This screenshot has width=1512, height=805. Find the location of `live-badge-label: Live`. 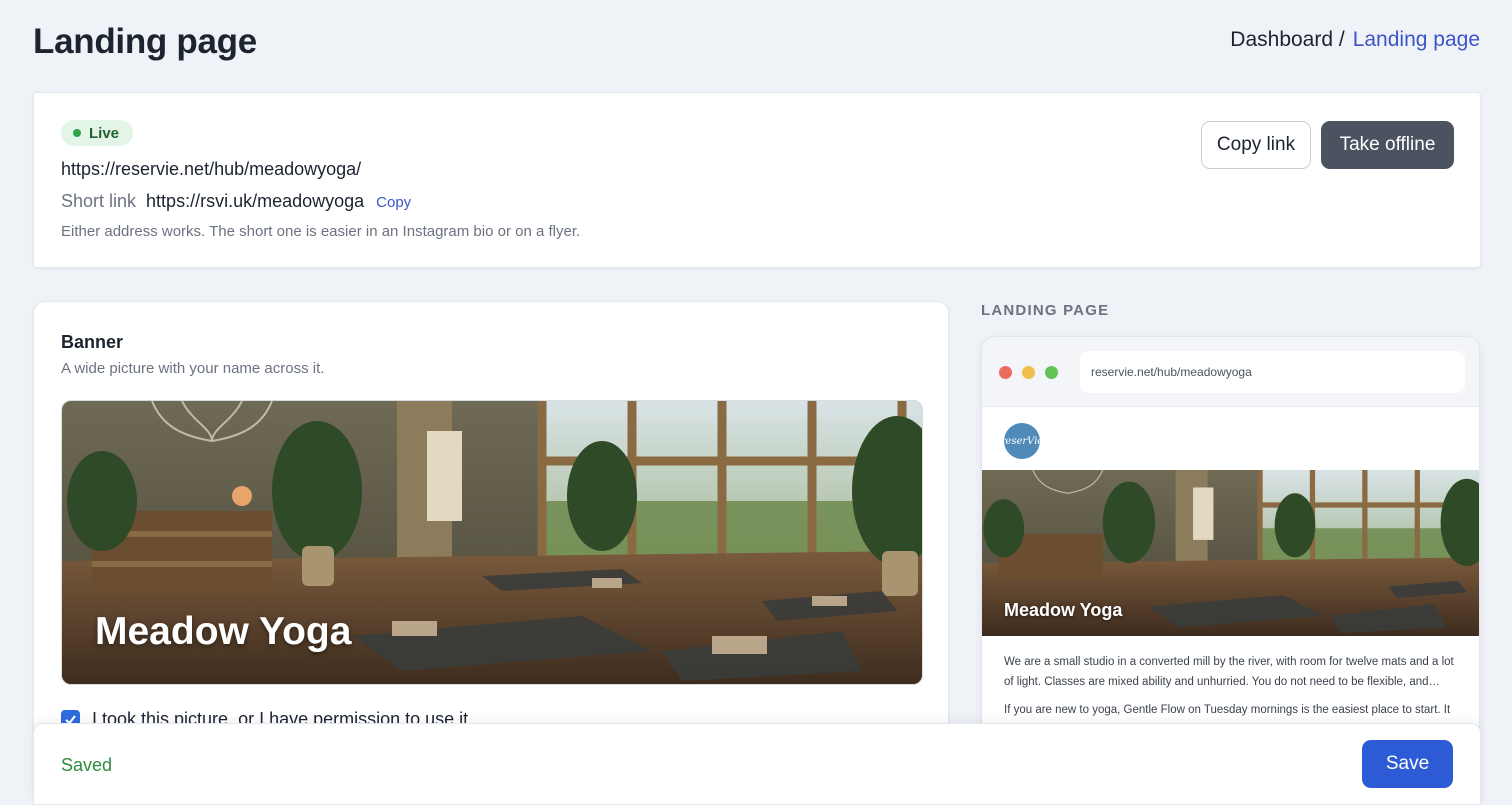

live-badge-label: Live is located at coordinates (104, 133).